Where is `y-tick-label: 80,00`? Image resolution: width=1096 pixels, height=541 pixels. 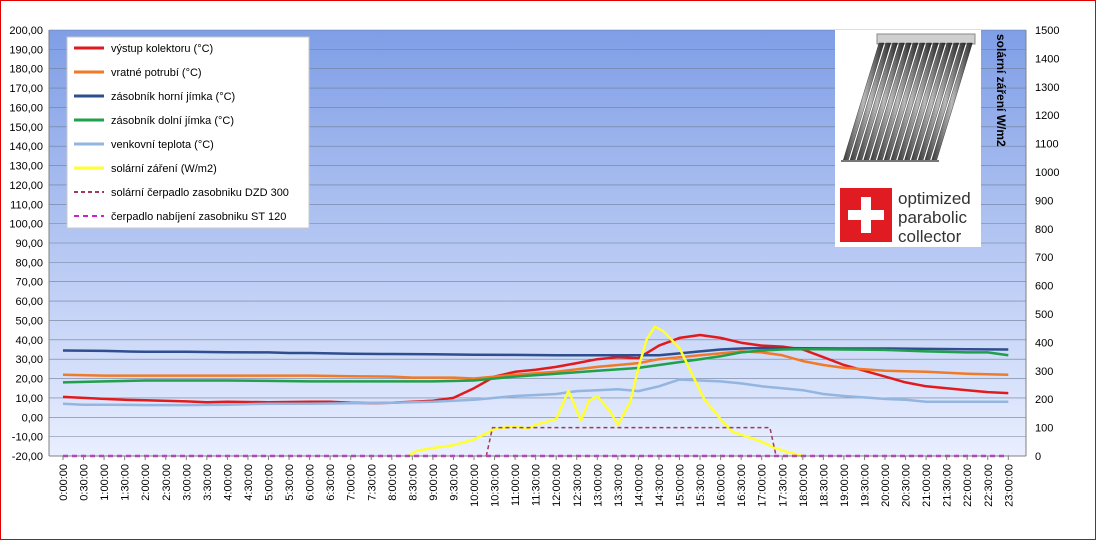
y-tick-label: 80,00 is located at coordinates (29, 263).